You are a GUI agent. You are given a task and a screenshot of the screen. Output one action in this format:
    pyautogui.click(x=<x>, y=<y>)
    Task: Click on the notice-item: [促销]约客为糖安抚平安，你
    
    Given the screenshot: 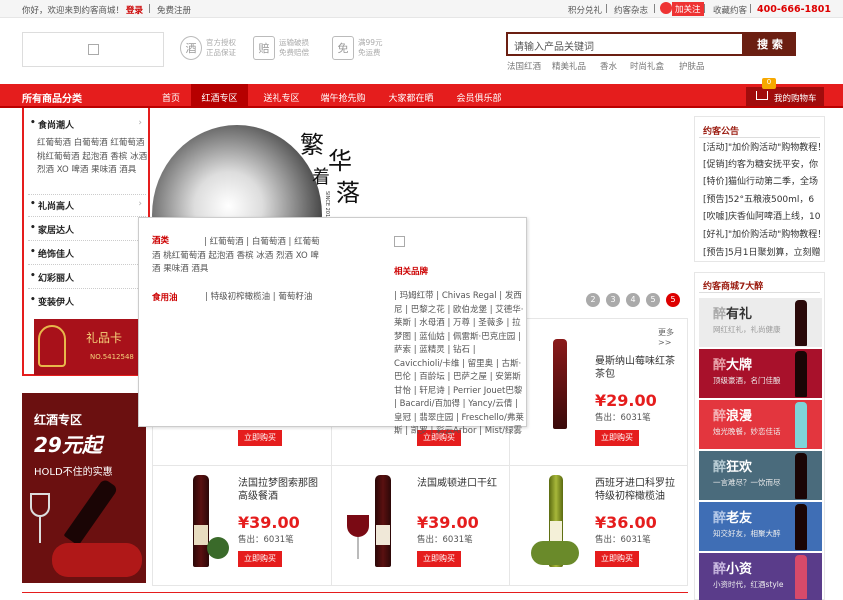 What is the action you would take?
    pyautogui.click(x=762, y=163)
    